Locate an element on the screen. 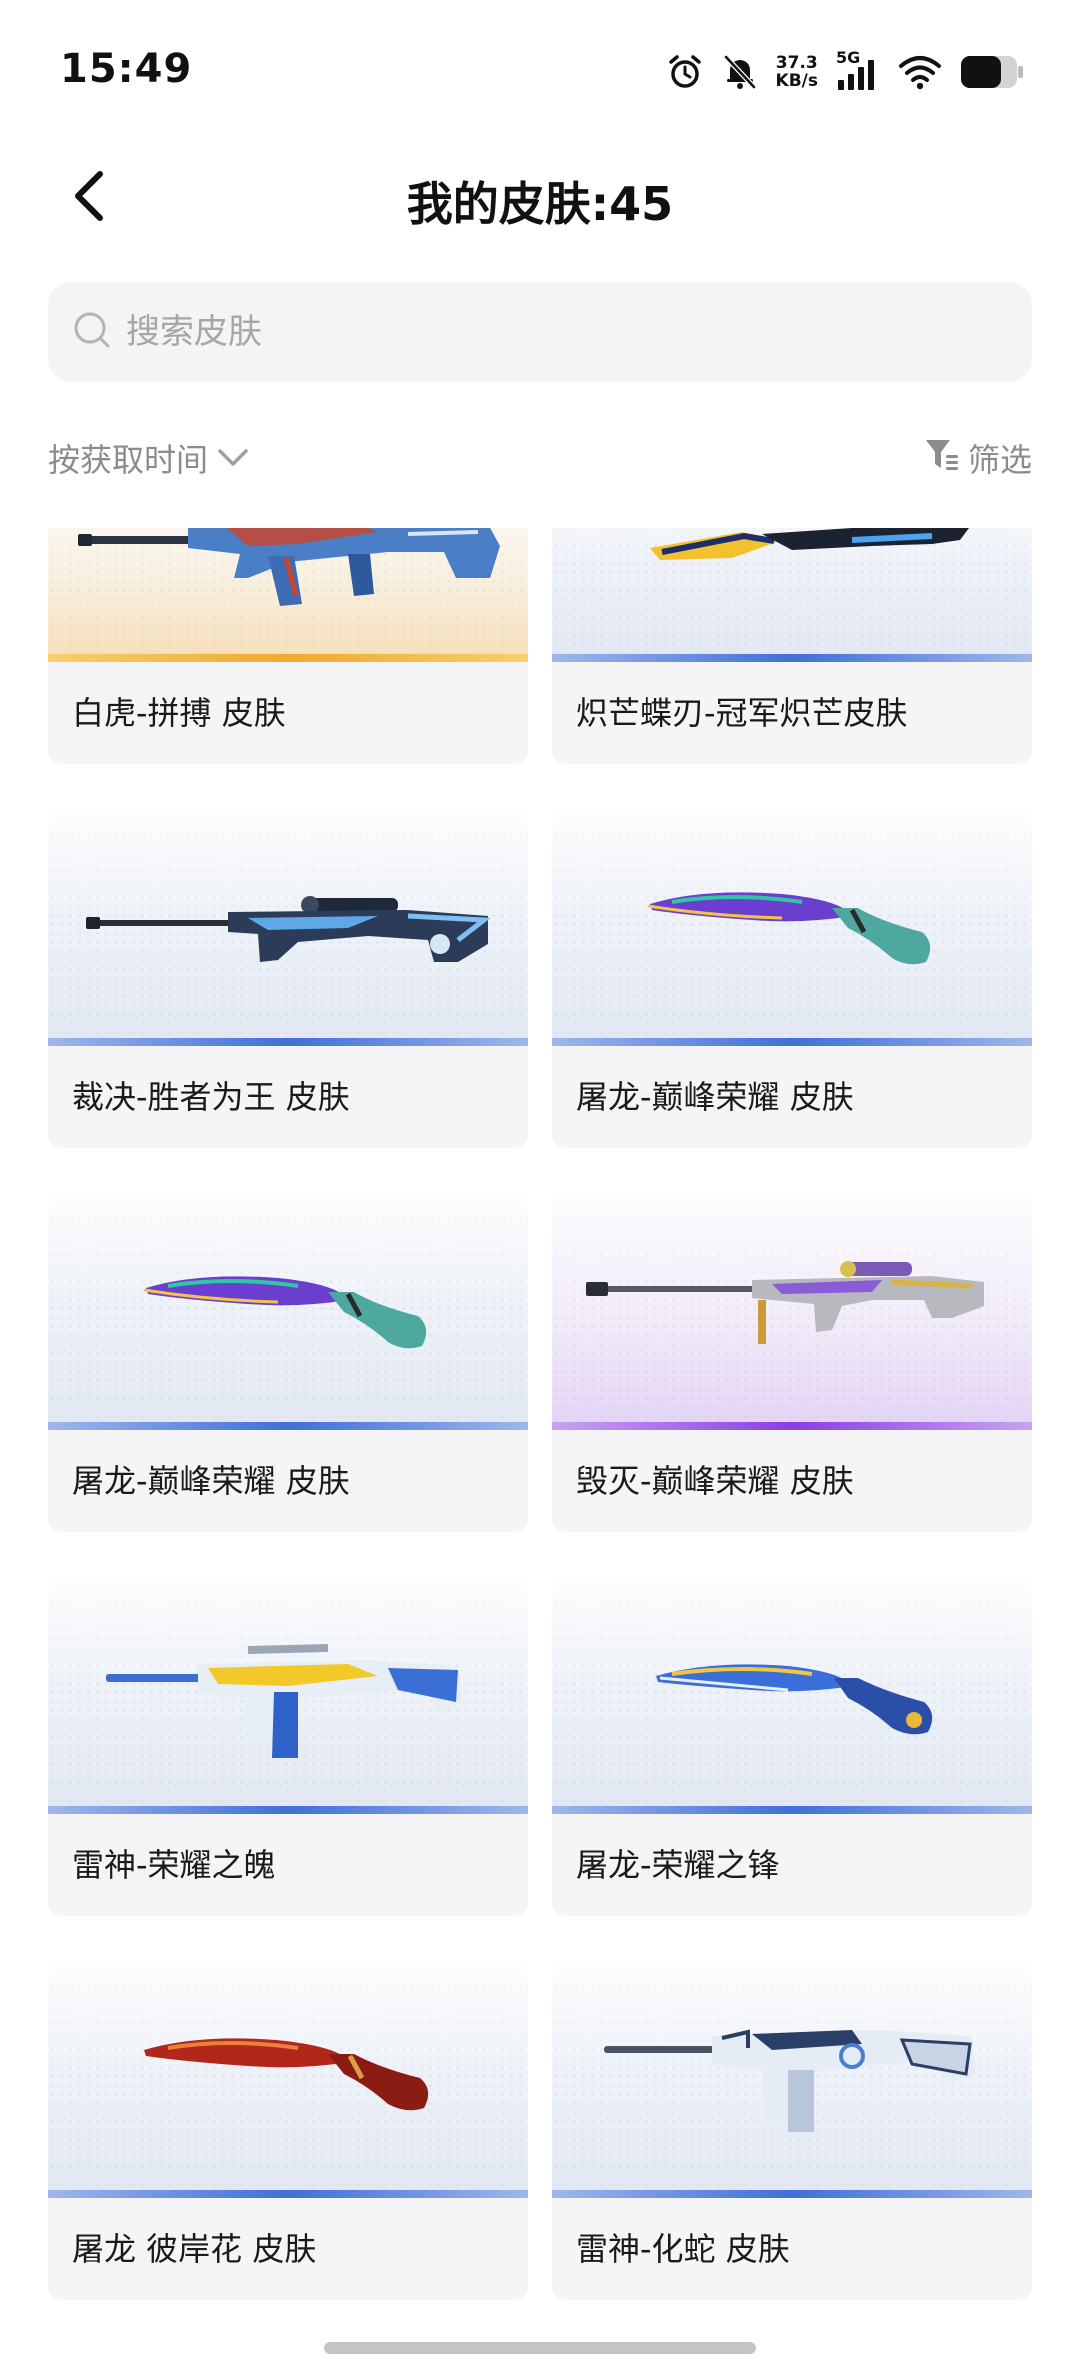  sniper-skin-image is located at coordinates (288, 929).